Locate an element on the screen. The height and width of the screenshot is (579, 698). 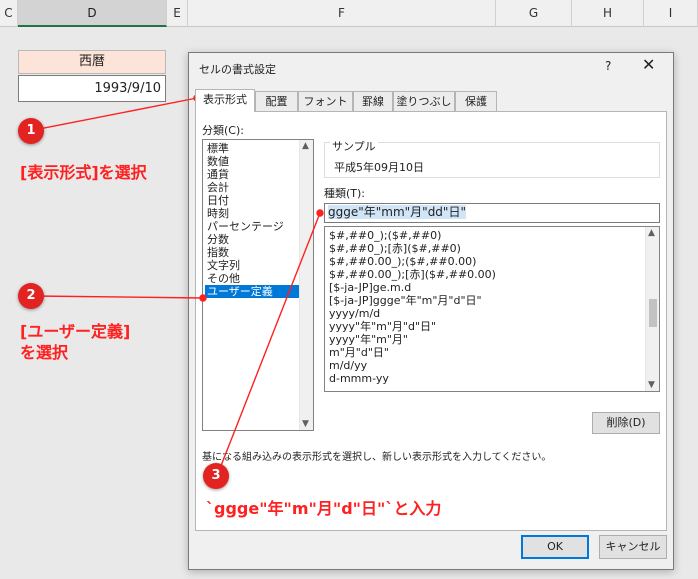
step-1-badge: 1 is located at coordinates (31, 131).